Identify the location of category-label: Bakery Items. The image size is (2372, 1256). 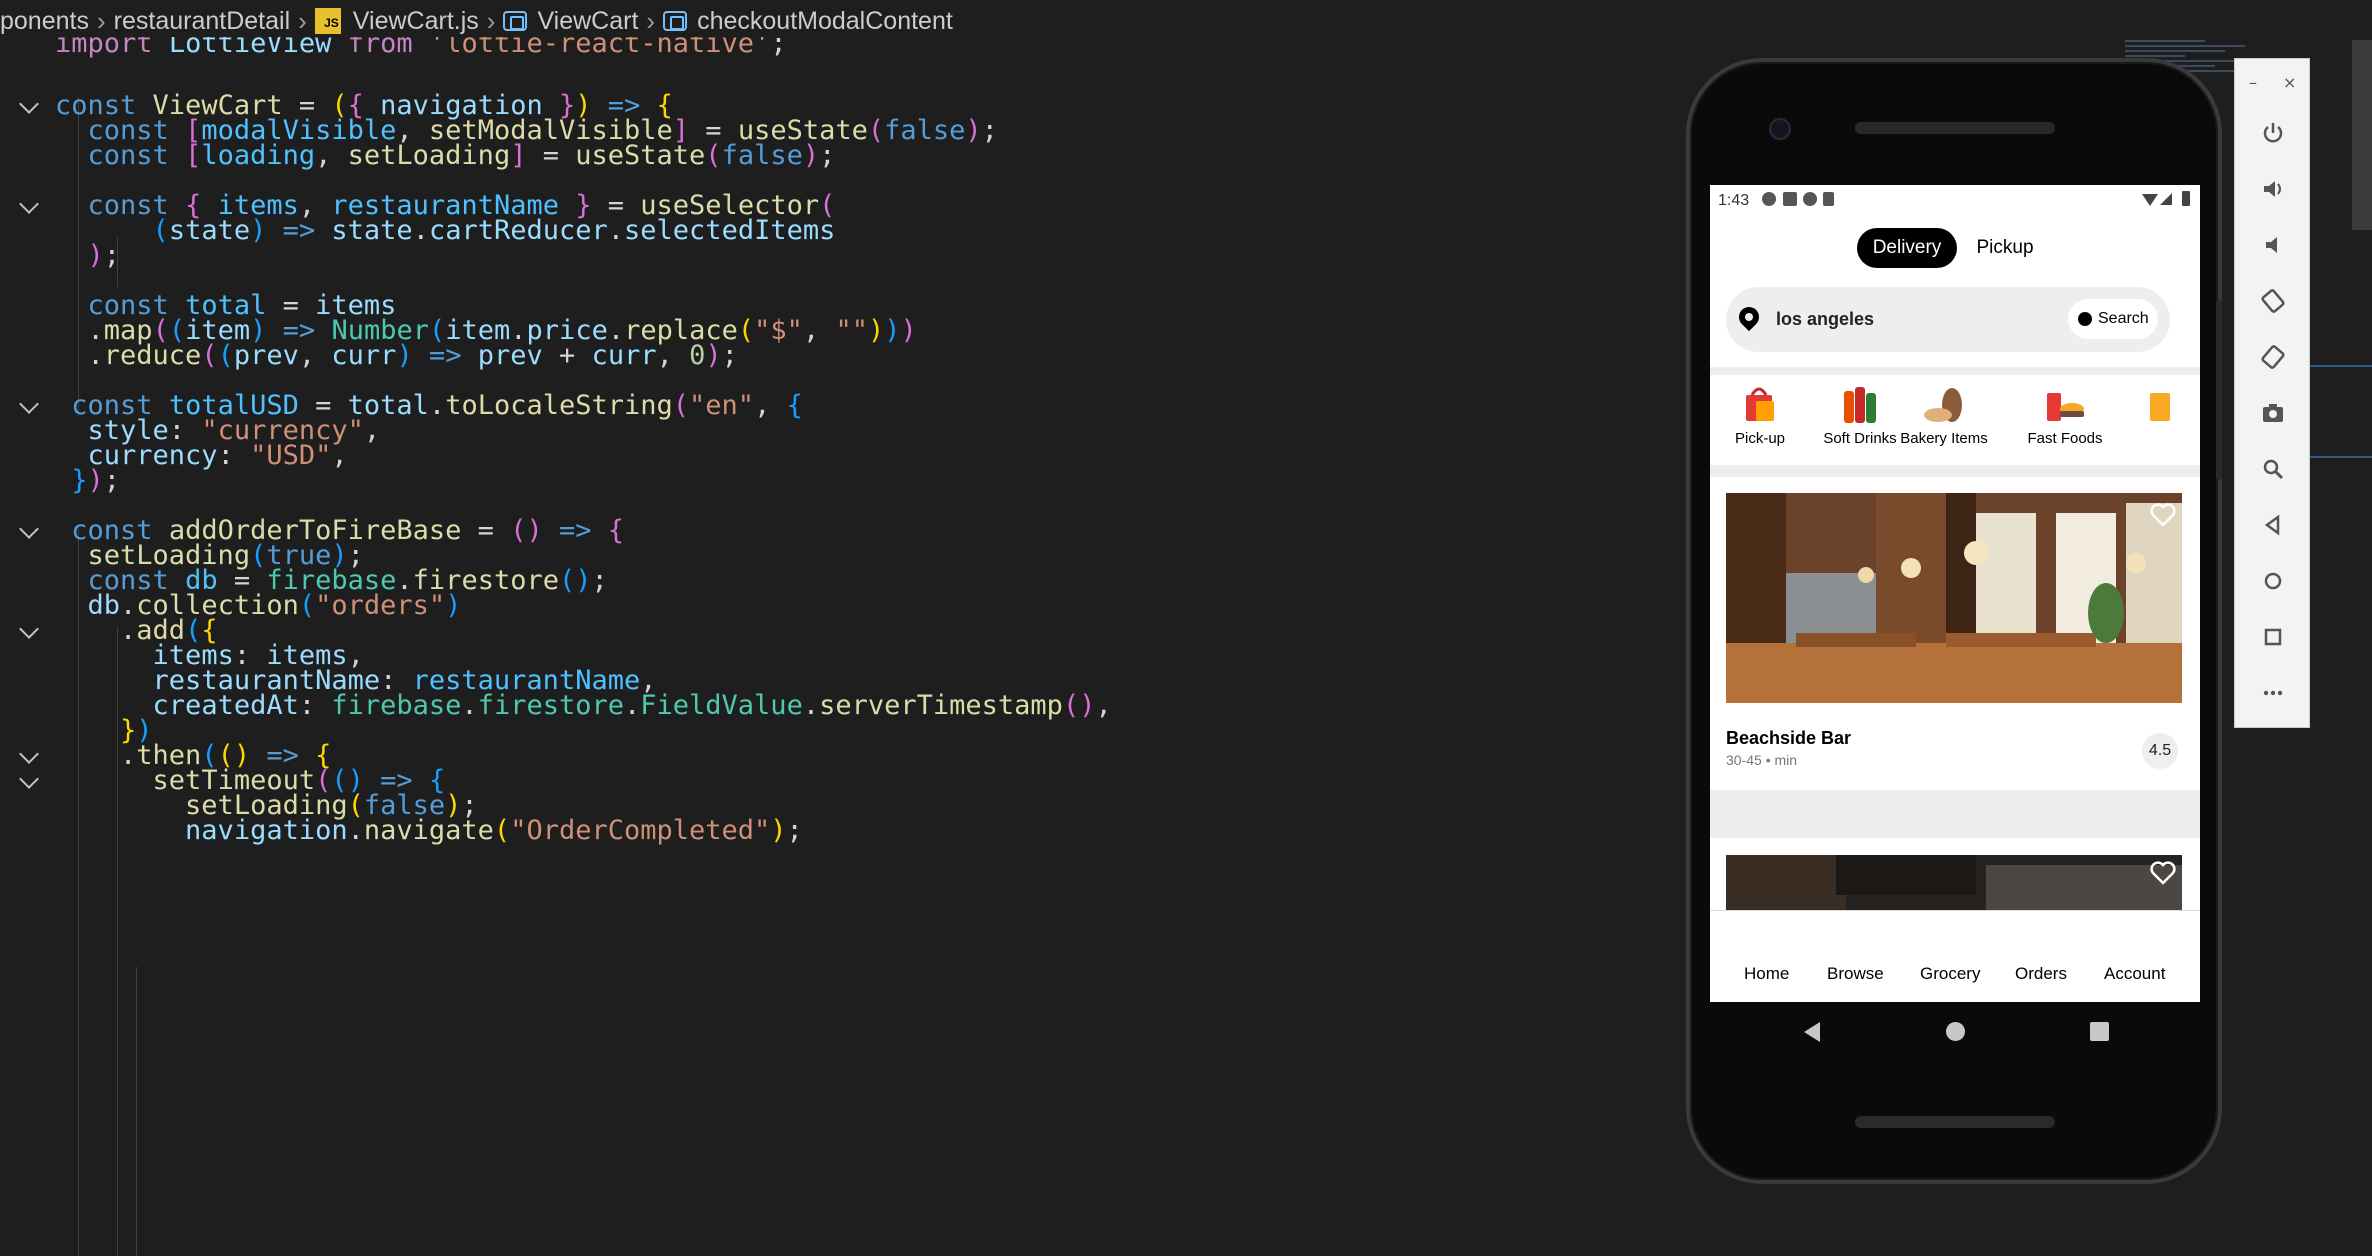
(1944, 438).